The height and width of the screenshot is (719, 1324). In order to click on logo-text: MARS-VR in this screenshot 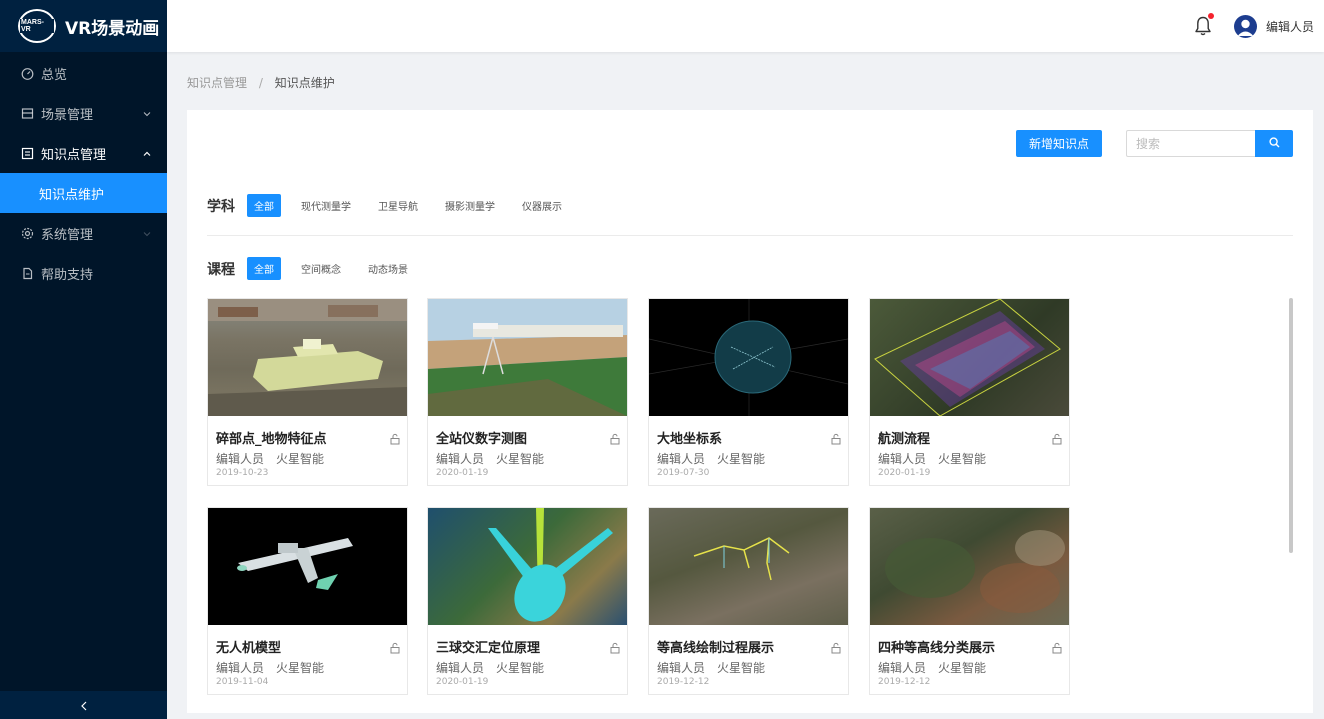, I will do `click(37, 26)`.